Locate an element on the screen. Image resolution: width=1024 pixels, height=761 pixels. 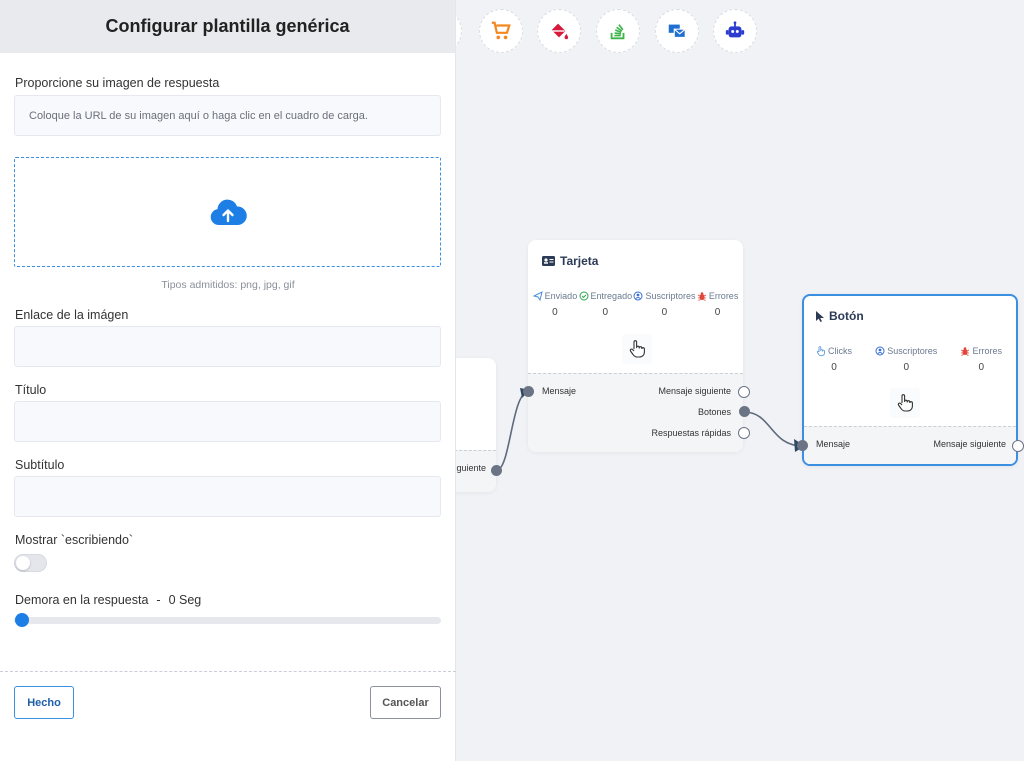
card-output-next-label: Mensaje siguiente is located at coordinates (694, 391).